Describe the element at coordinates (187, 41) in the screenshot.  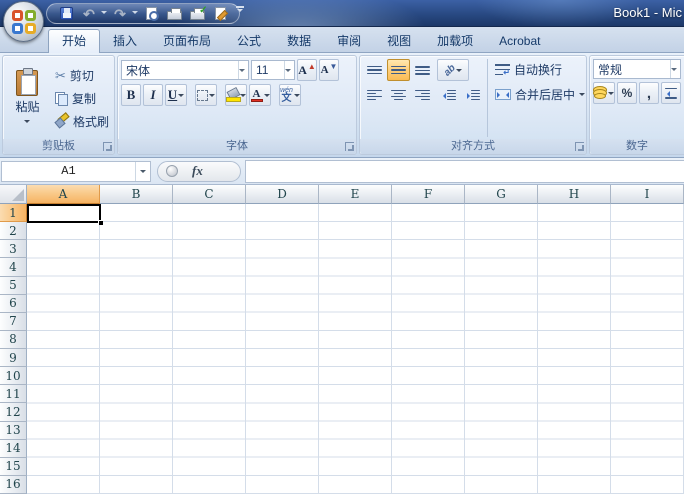
I see `tab-page-layout: 页面布局` at that location.